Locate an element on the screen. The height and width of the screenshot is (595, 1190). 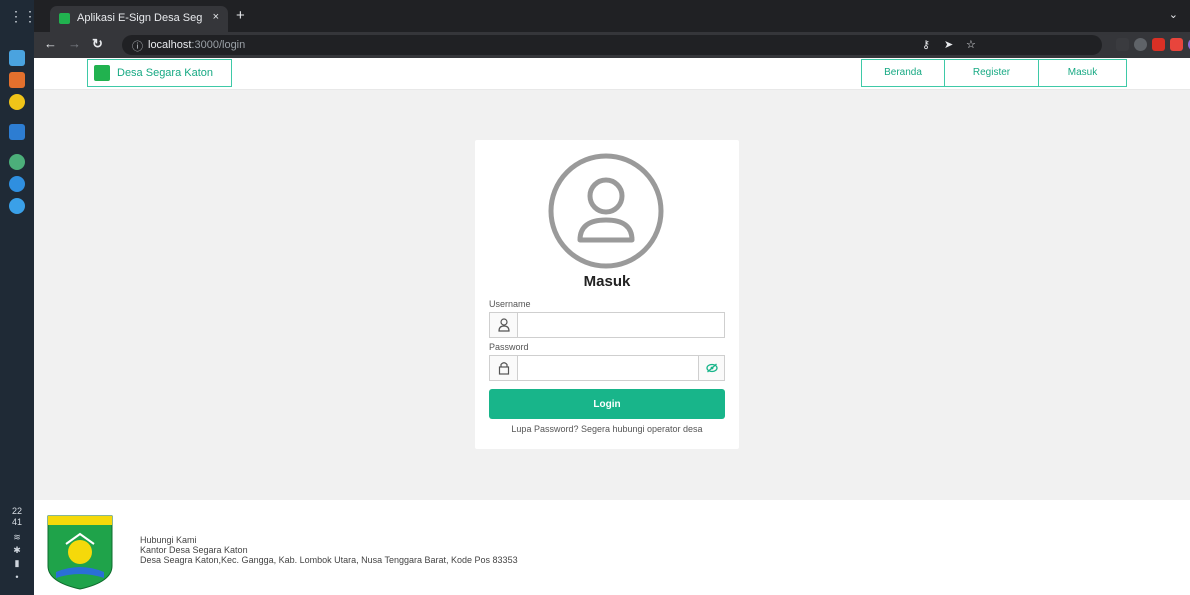
footer-office: Kantor Desa Segara Katon is located at coordinates (194, 550).